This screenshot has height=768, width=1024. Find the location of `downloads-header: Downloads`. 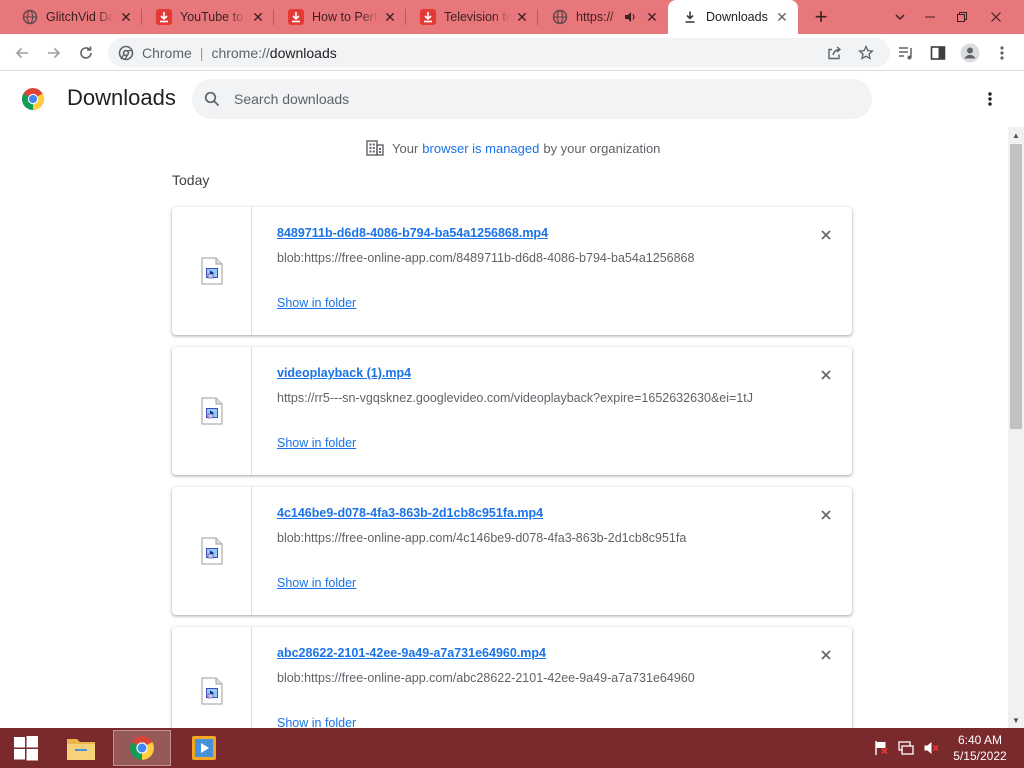

downloads-header: Downloads is located at coordinates (512, 99).